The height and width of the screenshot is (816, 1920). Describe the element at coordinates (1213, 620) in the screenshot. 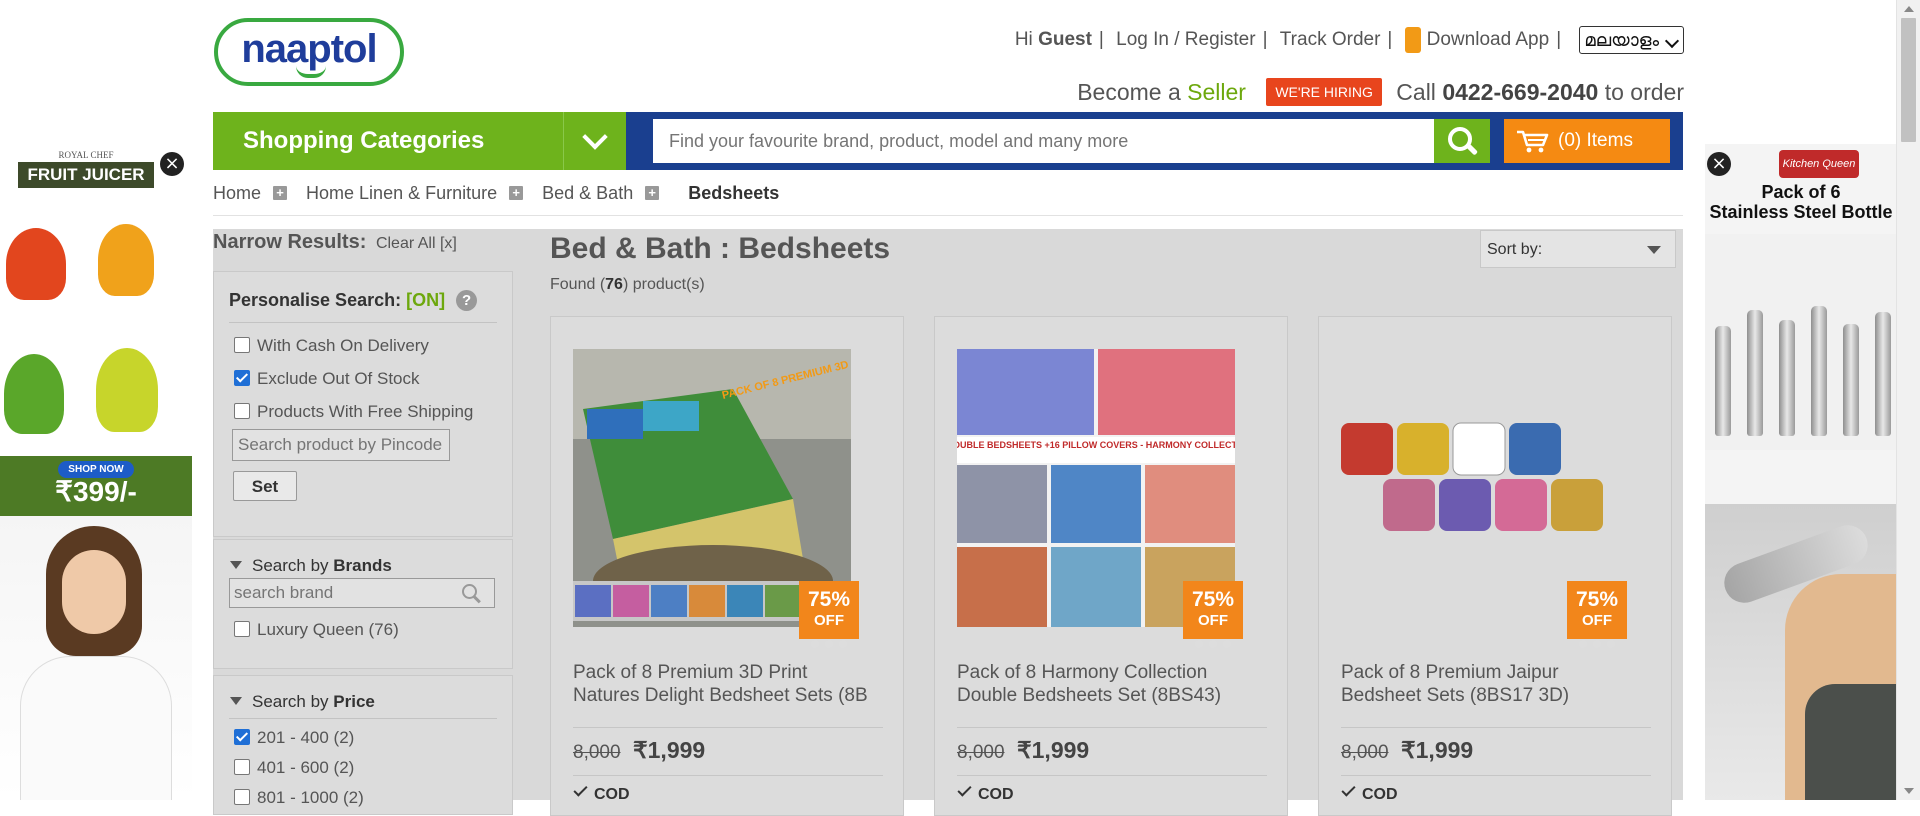

I see `discount-off-label: OFF` at that location.